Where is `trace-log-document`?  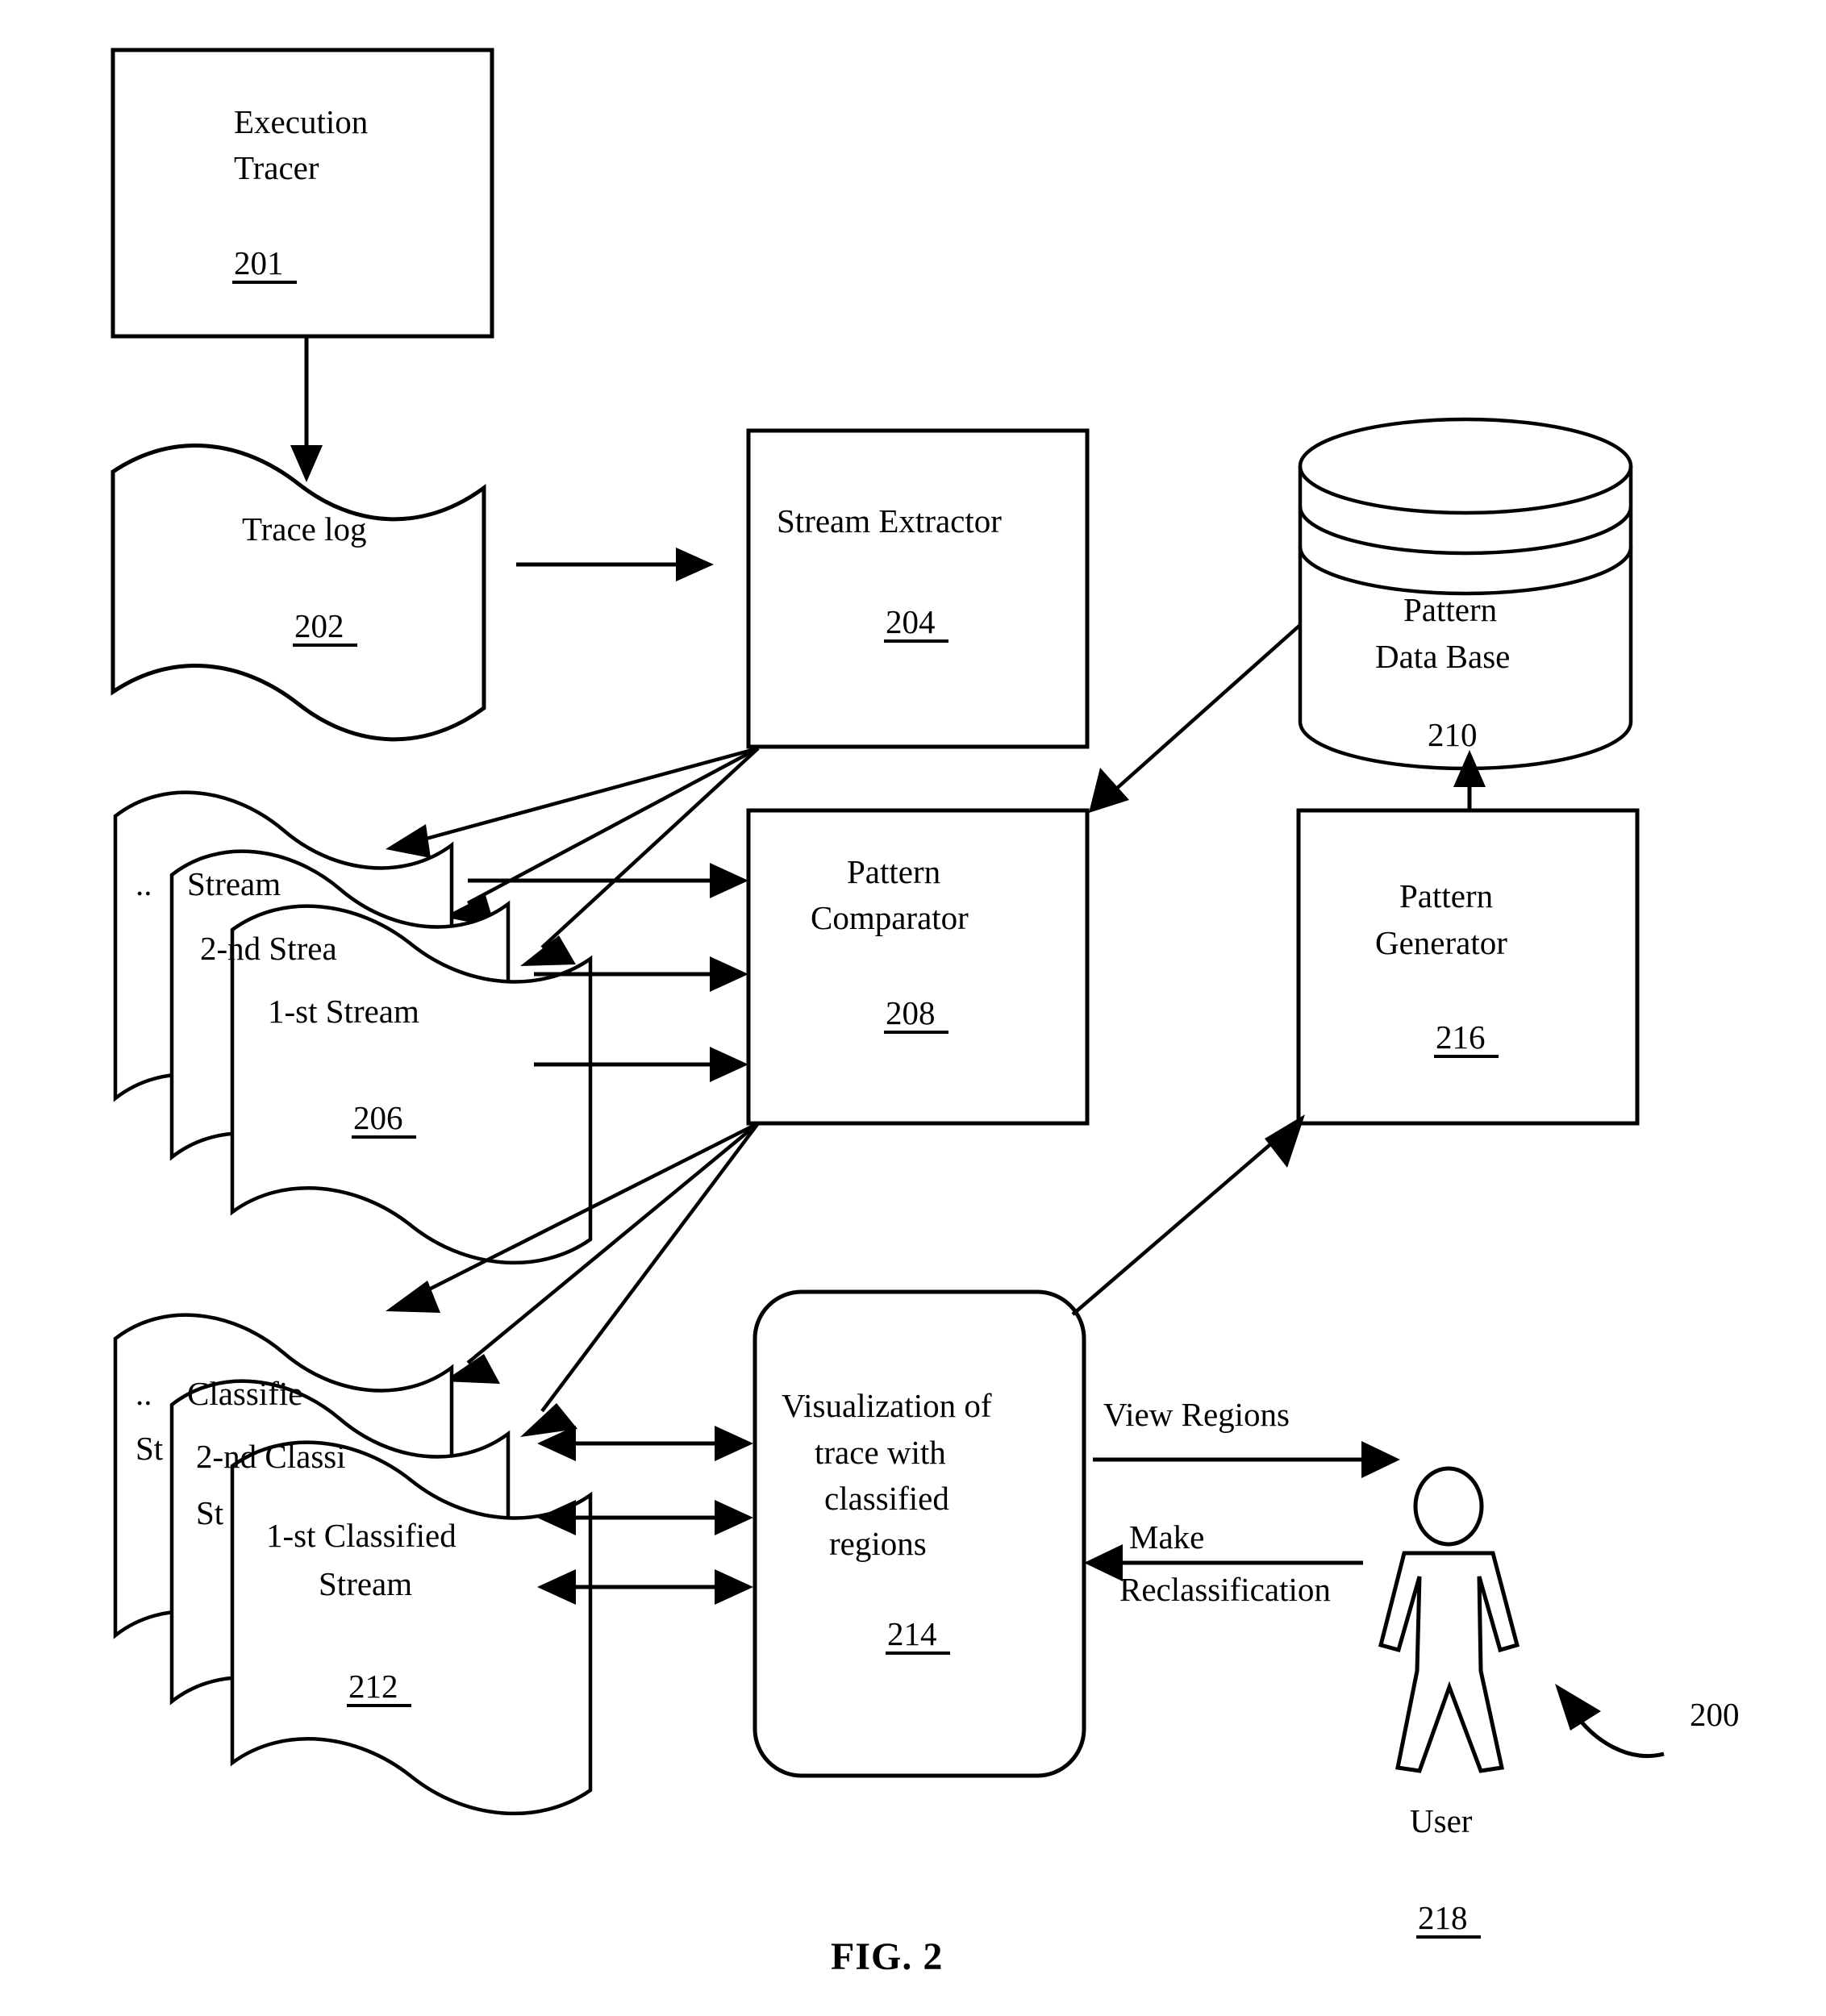
trace-log-document is located at coordinates (298, 593).